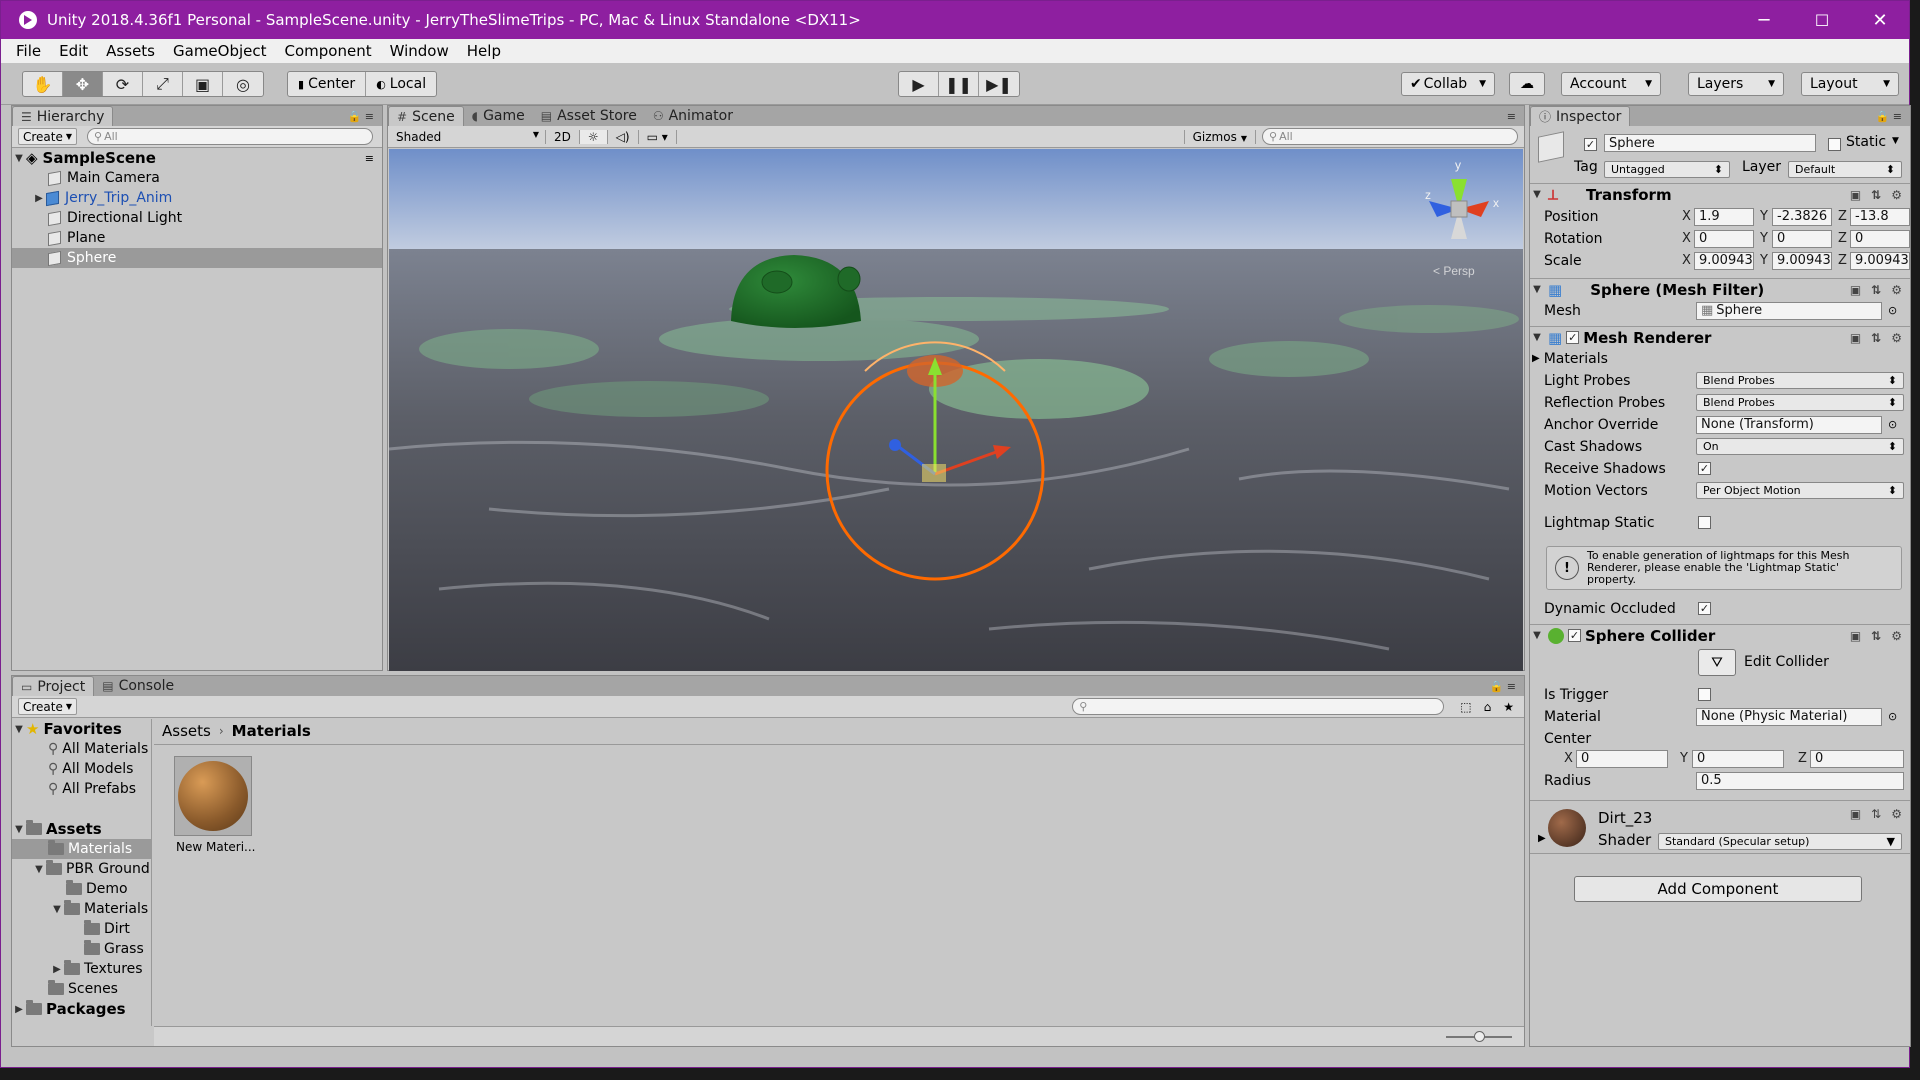 The width and height of the screenshot is (1920, 1080). What do you see at coordinates (1704, 694) in the screenshot?
I see `is-trigger-checkbox` at bounding box center [1704, 694].